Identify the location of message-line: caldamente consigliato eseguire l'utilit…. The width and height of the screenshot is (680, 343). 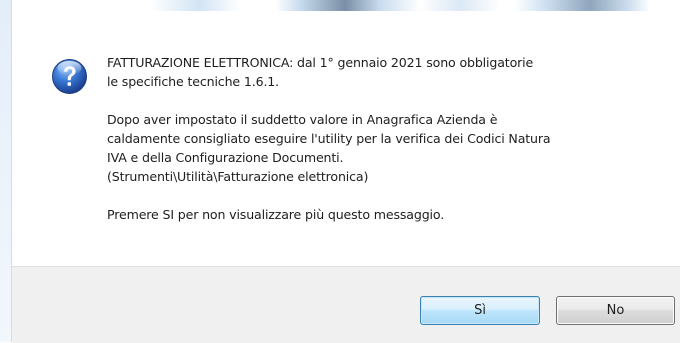
(329, 138).